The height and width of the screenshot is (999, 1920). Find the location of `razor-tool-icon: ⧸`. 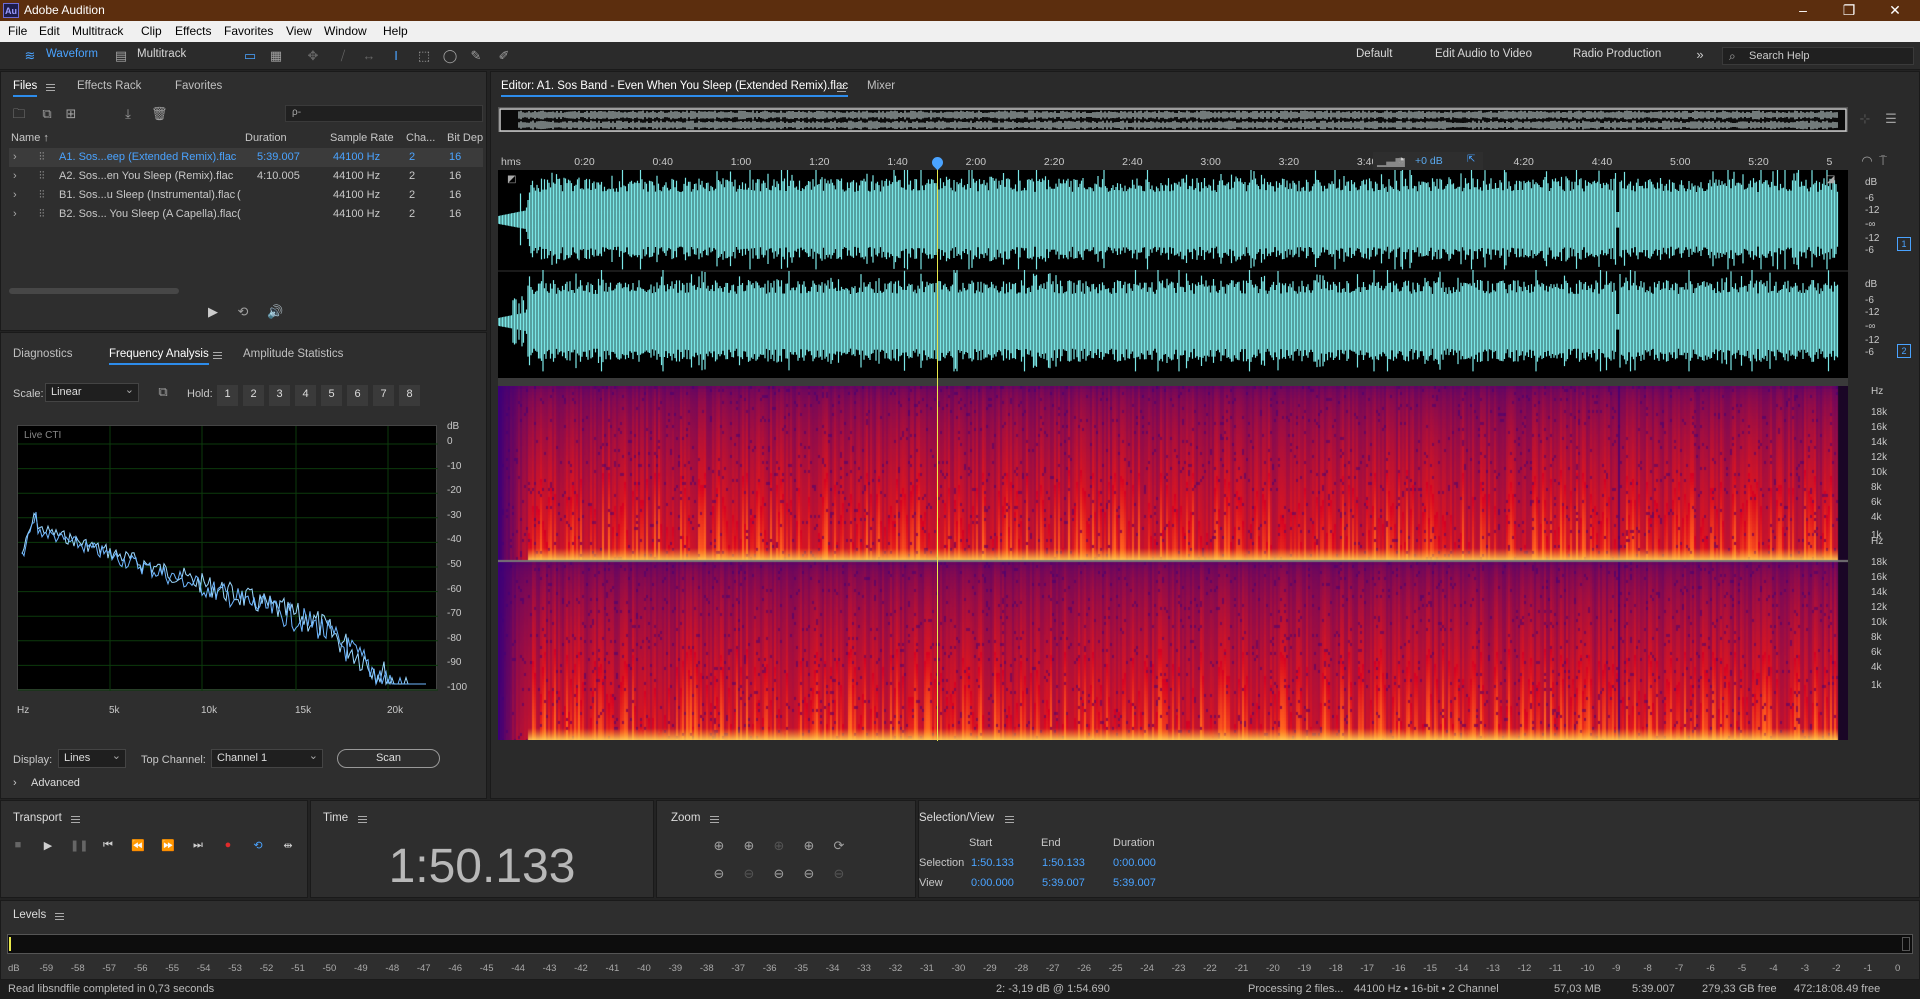

razor-tool-icon: ⧸ is located at coordinates (343, 56).